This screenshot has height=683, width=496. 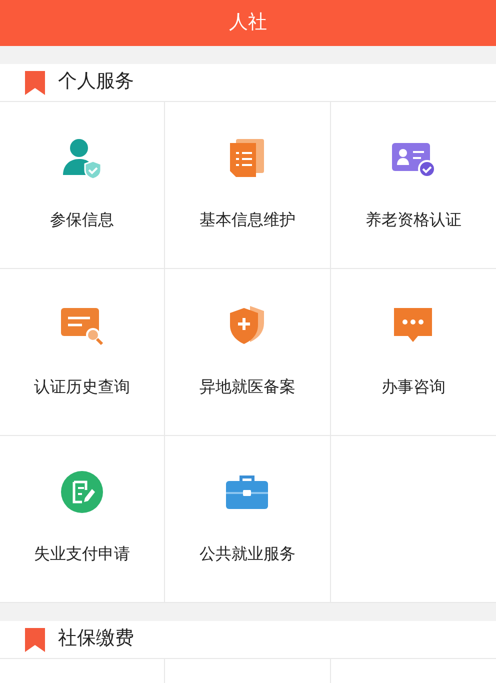 I want to click on service-item: 基本信息维护, so click(x=247, y=185).